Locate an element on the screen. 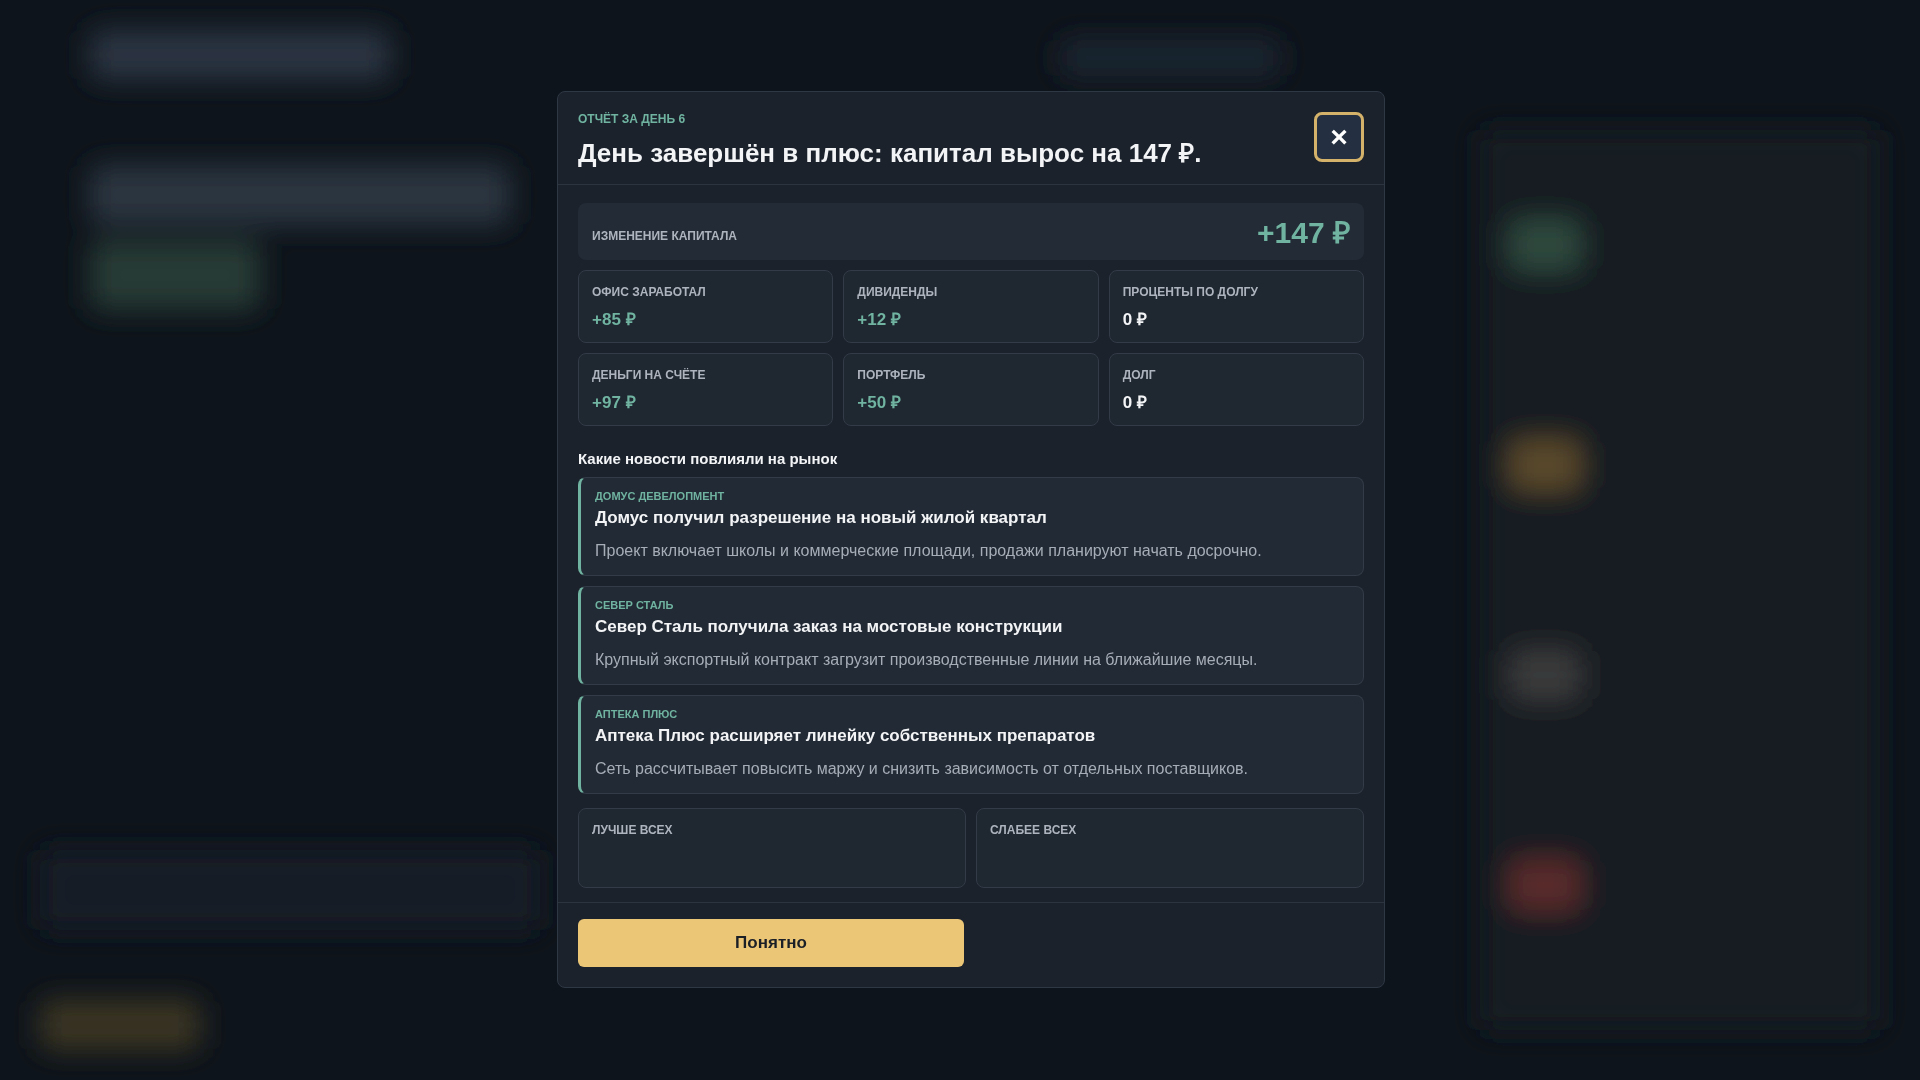 The image size is (1920, 1080). stat-label: ДЕНЬГИ НА СЧЁТЕ is located at coordinates (649, 375).